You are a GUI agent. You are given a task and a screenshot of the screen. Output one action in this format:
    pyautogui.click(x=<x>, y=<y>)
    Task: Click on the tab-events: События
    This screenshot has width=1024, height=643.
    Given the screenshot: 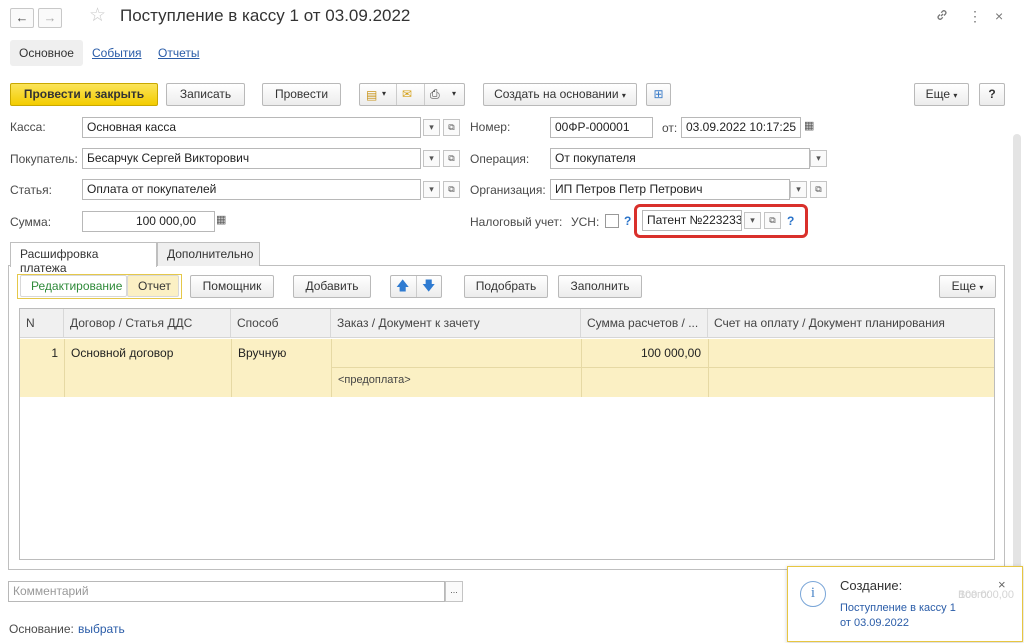 What is the action you would take?
    pyautogui.click(x=117, y=53)
    